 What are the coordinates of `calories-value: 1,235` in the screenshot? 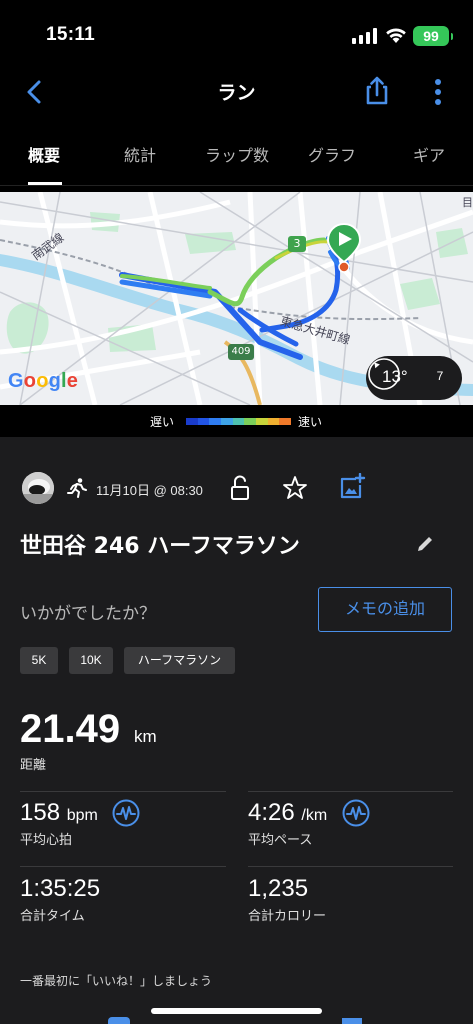 It's located at (278, 888).